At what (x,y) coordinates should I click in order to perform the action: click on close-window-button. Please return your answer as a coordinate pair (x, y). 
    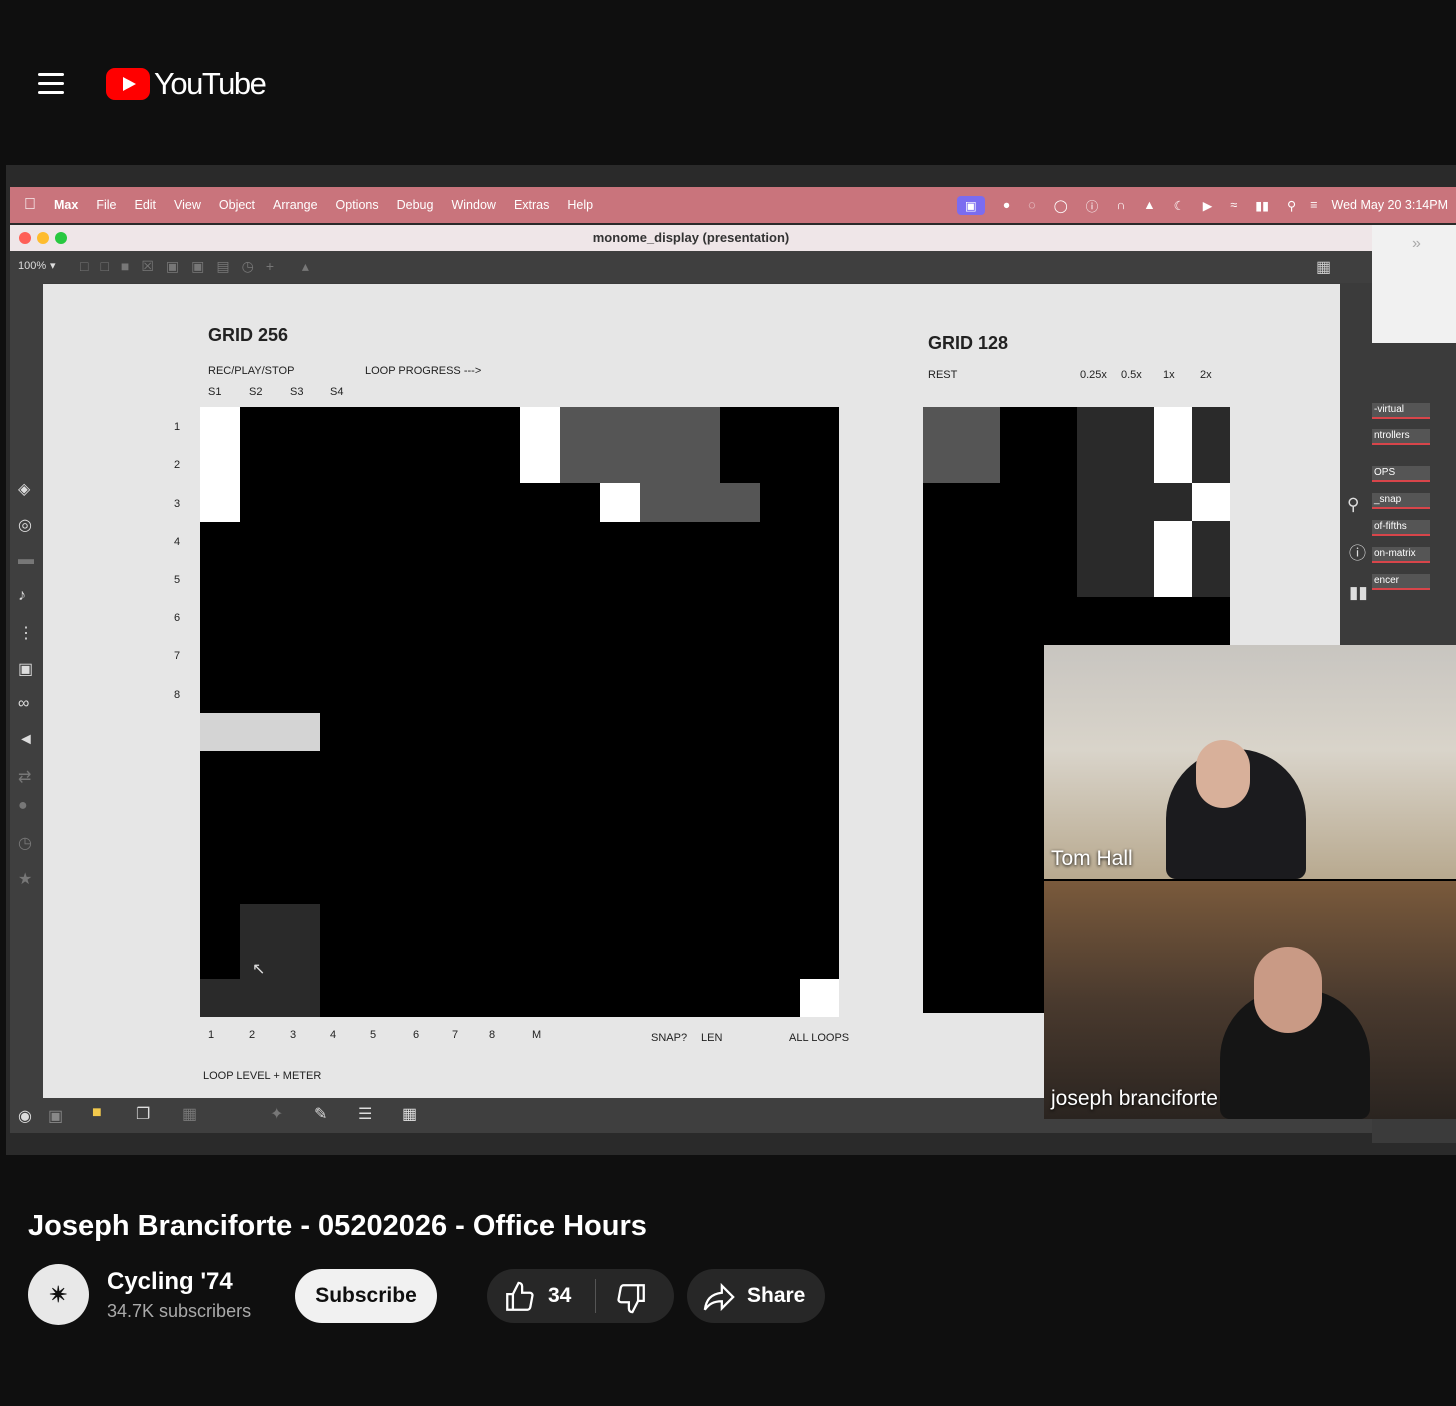
    Looking at the image, I should click on (25, 238).